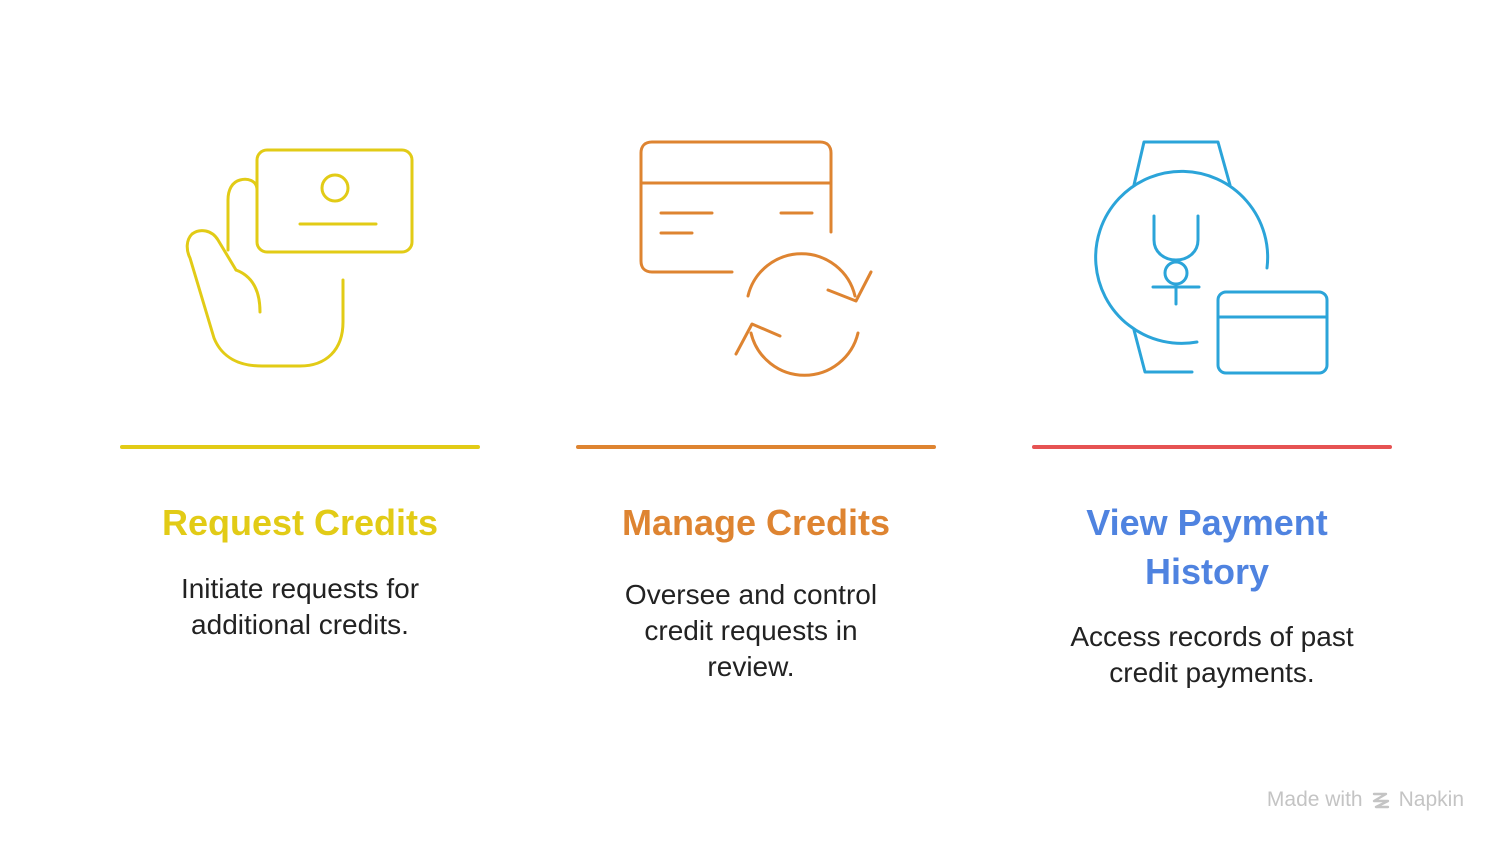 This screenshot has height=858, width=1512. I want to click on napkin-logo-icon, so click(1380, 800).